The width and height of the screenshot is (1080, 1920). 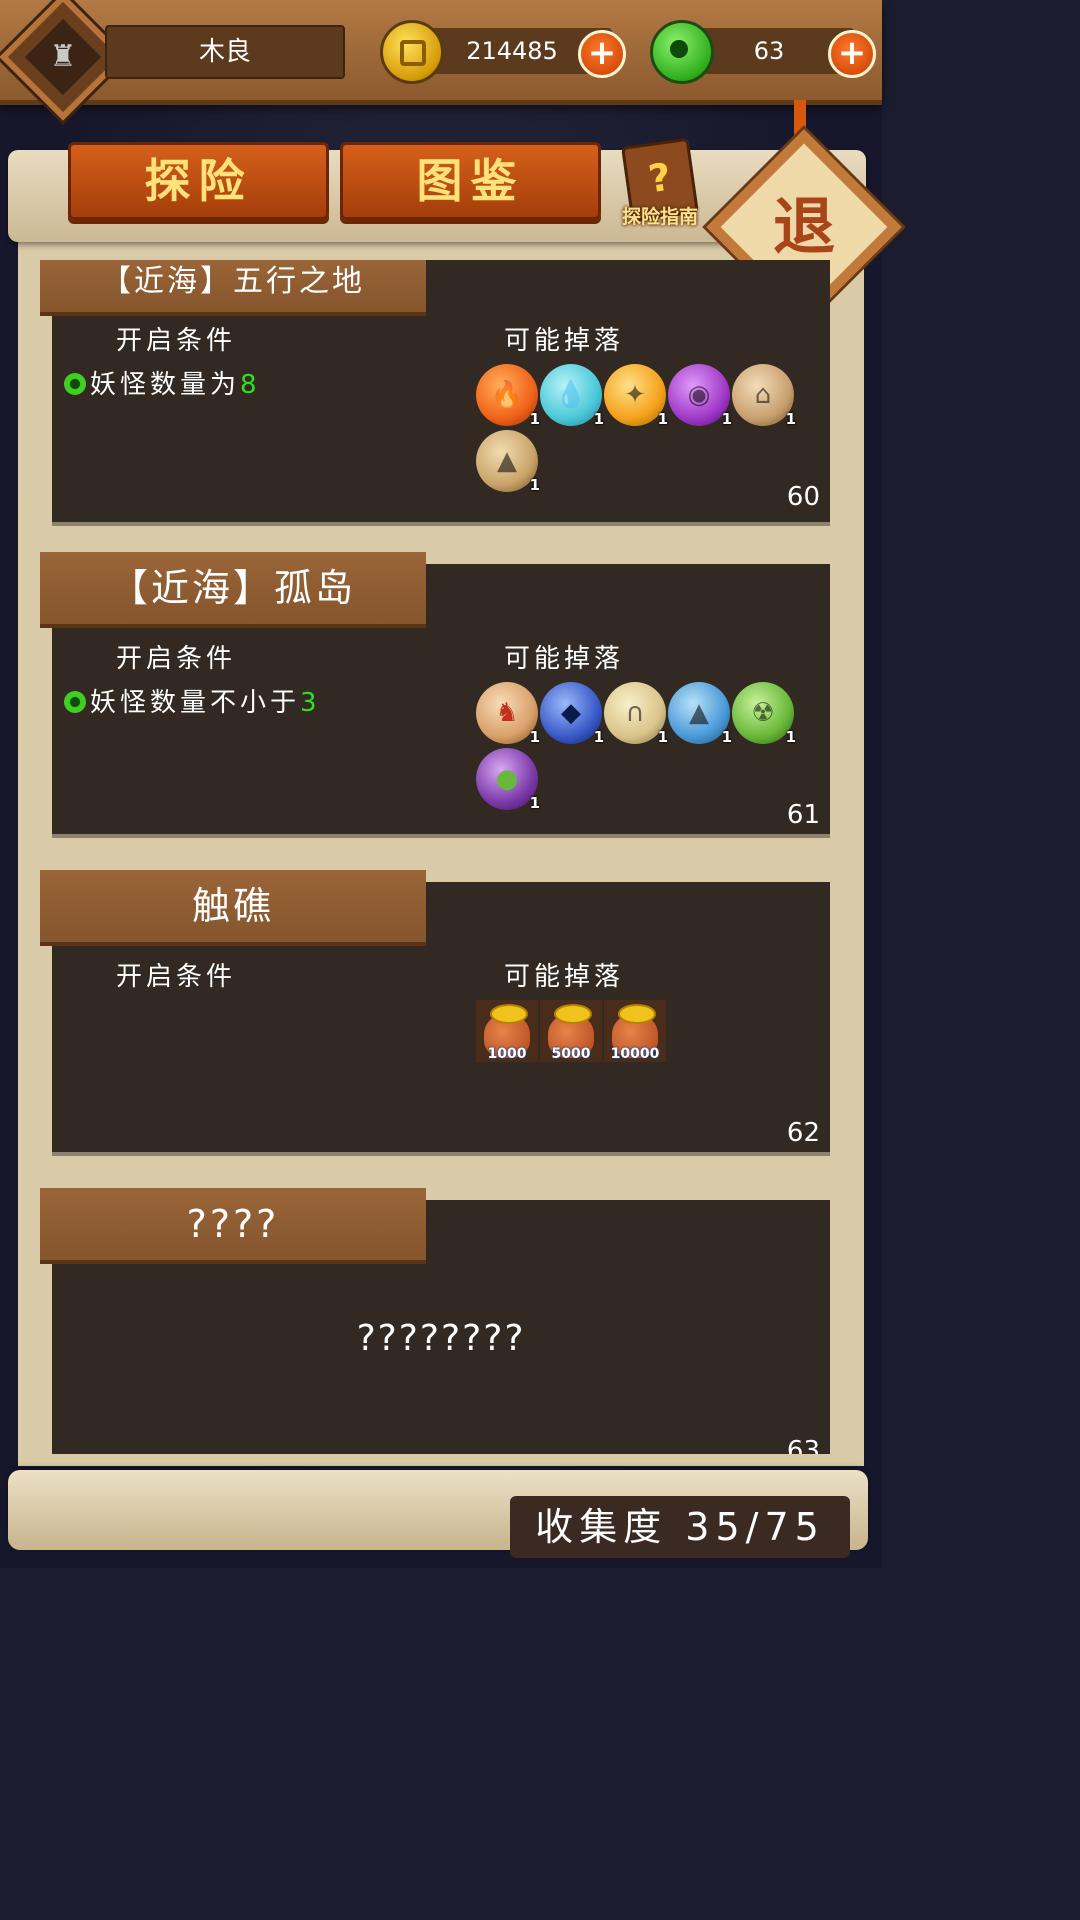 I want to click on stage-number: 63, so click(x=803, y=1445).